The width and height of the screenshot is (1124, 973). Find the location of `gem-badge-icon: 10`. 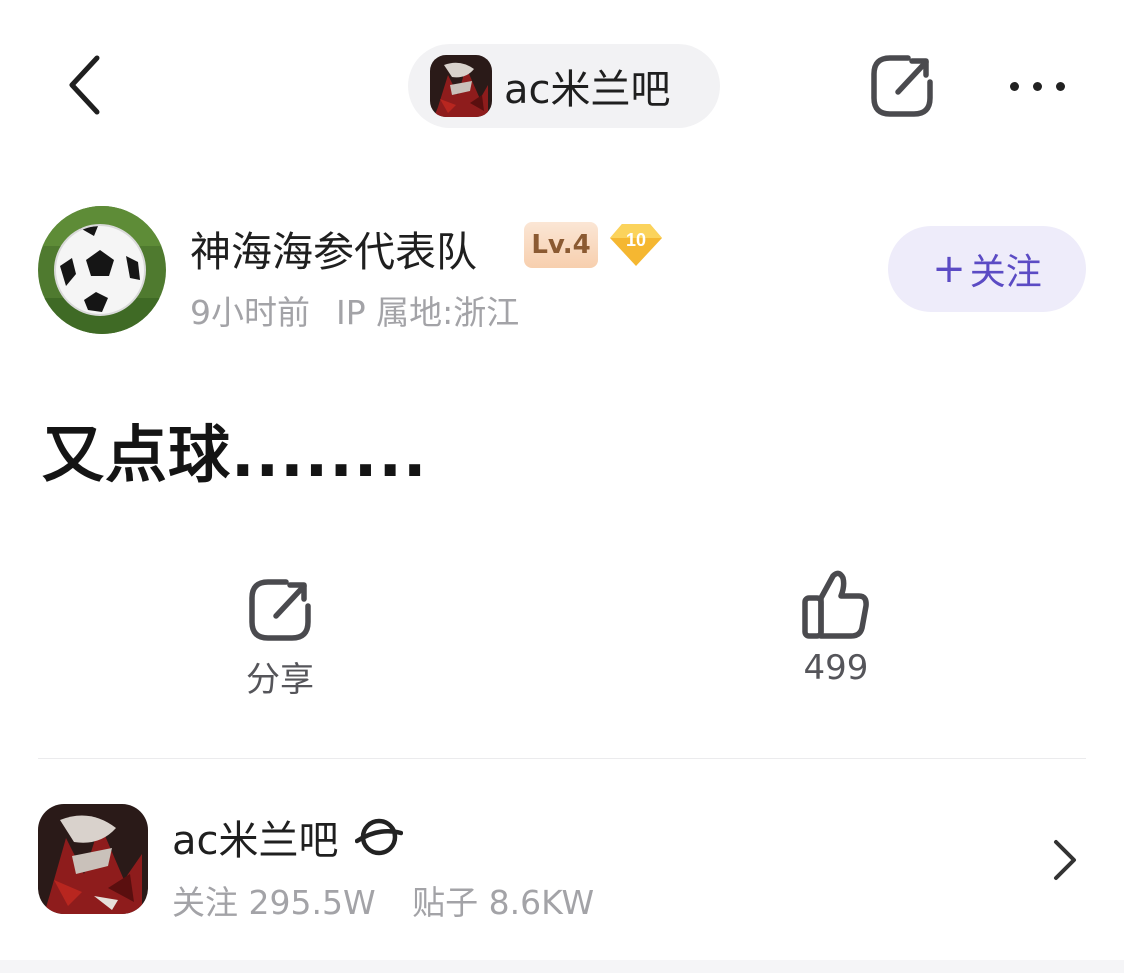

gem-badge-icon: 10 is located at coordinates (636, 244).